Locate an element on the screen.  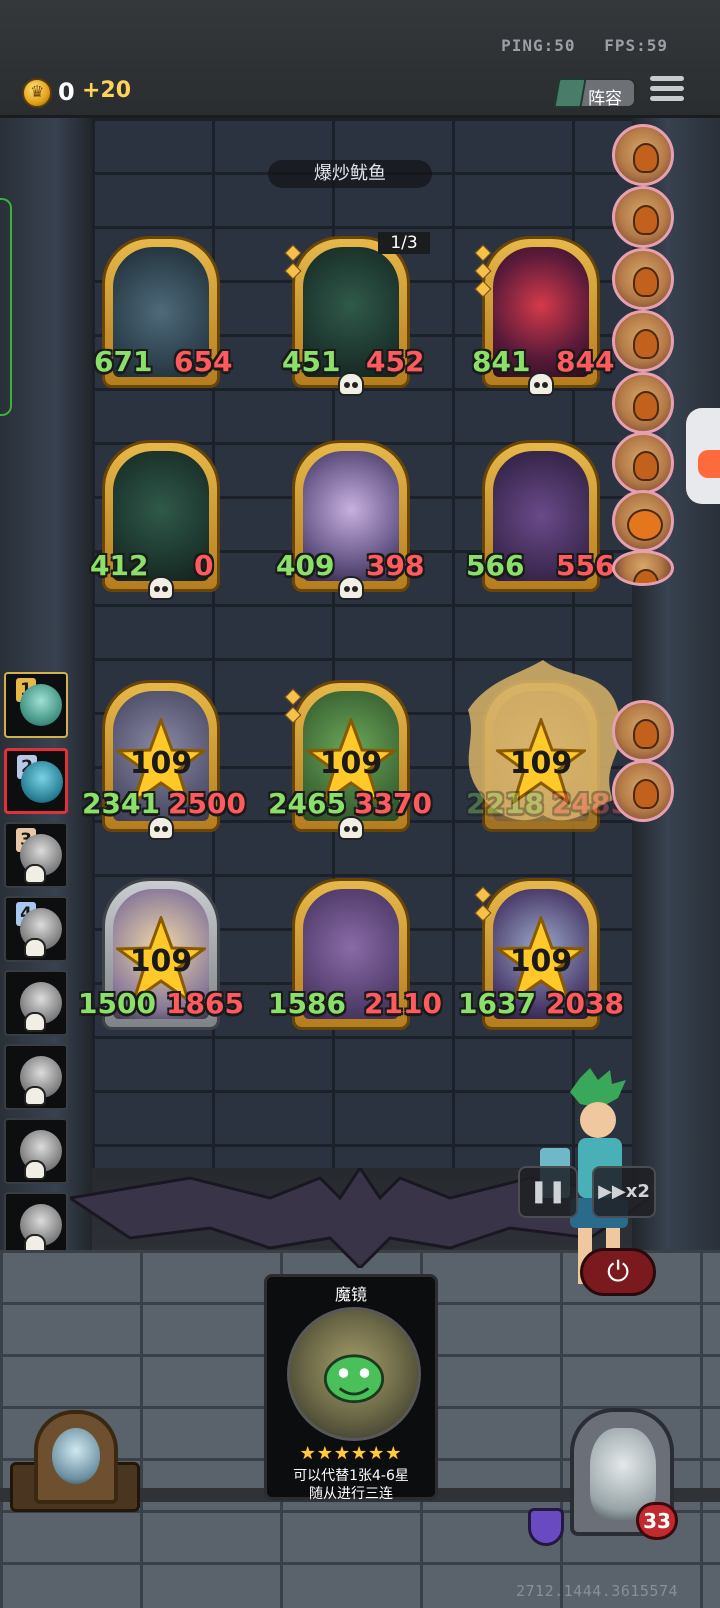
attack-value: 566 is located at coordinates (495, 565).